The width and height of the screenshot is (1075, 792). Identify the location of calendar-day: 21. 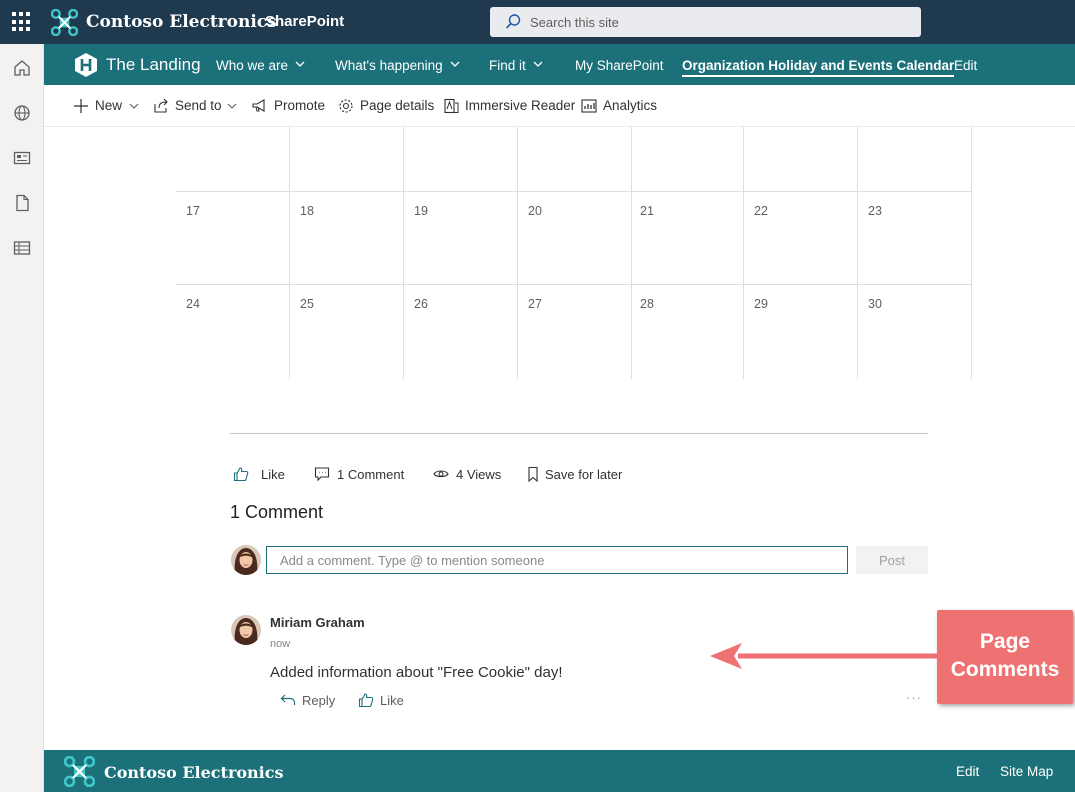
(687, 238).